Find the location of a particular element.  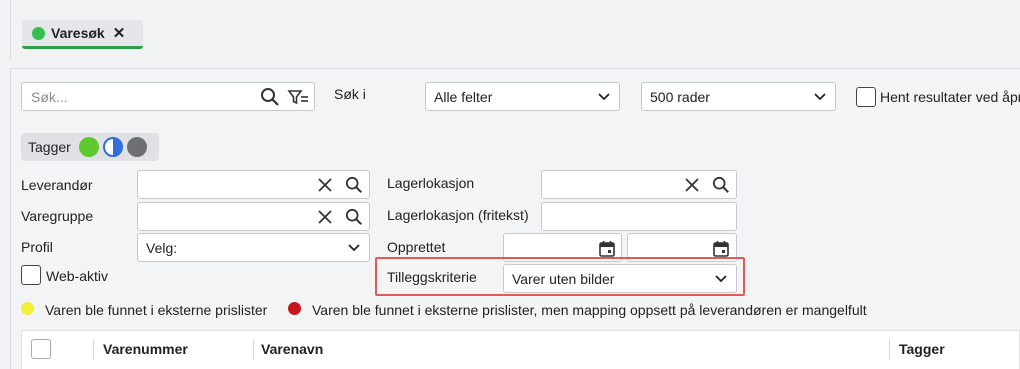

product-group-label: Varegruppe is located at coordinates (57, 216).